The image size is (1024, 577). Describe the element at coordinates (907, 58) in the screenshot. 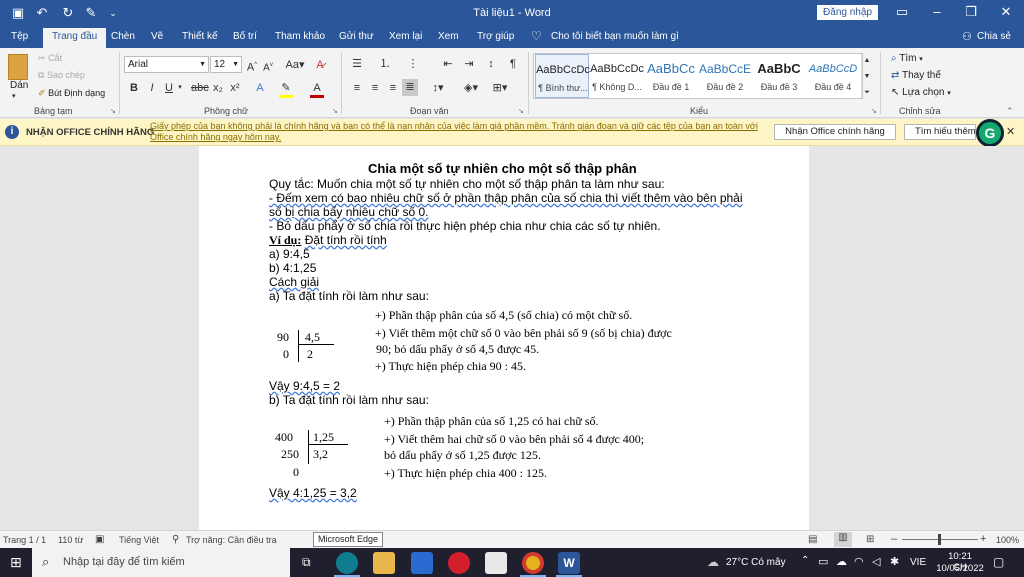

I see `find-button: ⌕ Tìm ▾` at that location.